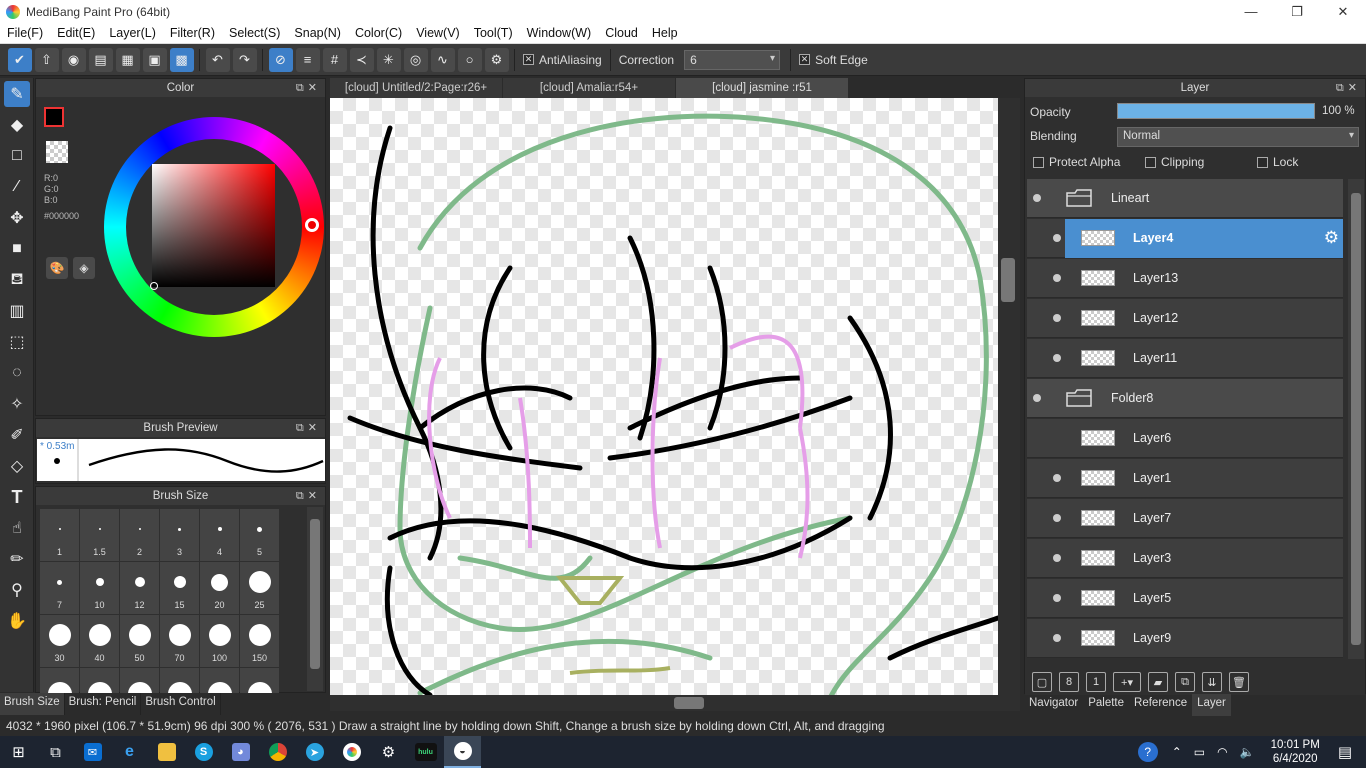 The width and height of the screenshot is (1366, 768). I want to click on ellipse-snap-icon: ○, so click(469, 59).